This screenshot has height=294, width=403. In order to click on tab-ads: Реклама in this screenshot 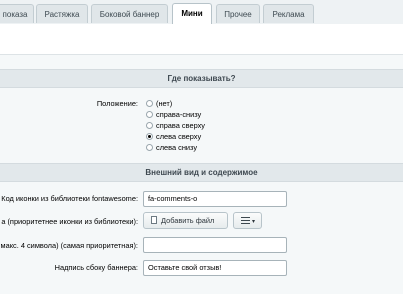, I will do `click(288, 13)`.